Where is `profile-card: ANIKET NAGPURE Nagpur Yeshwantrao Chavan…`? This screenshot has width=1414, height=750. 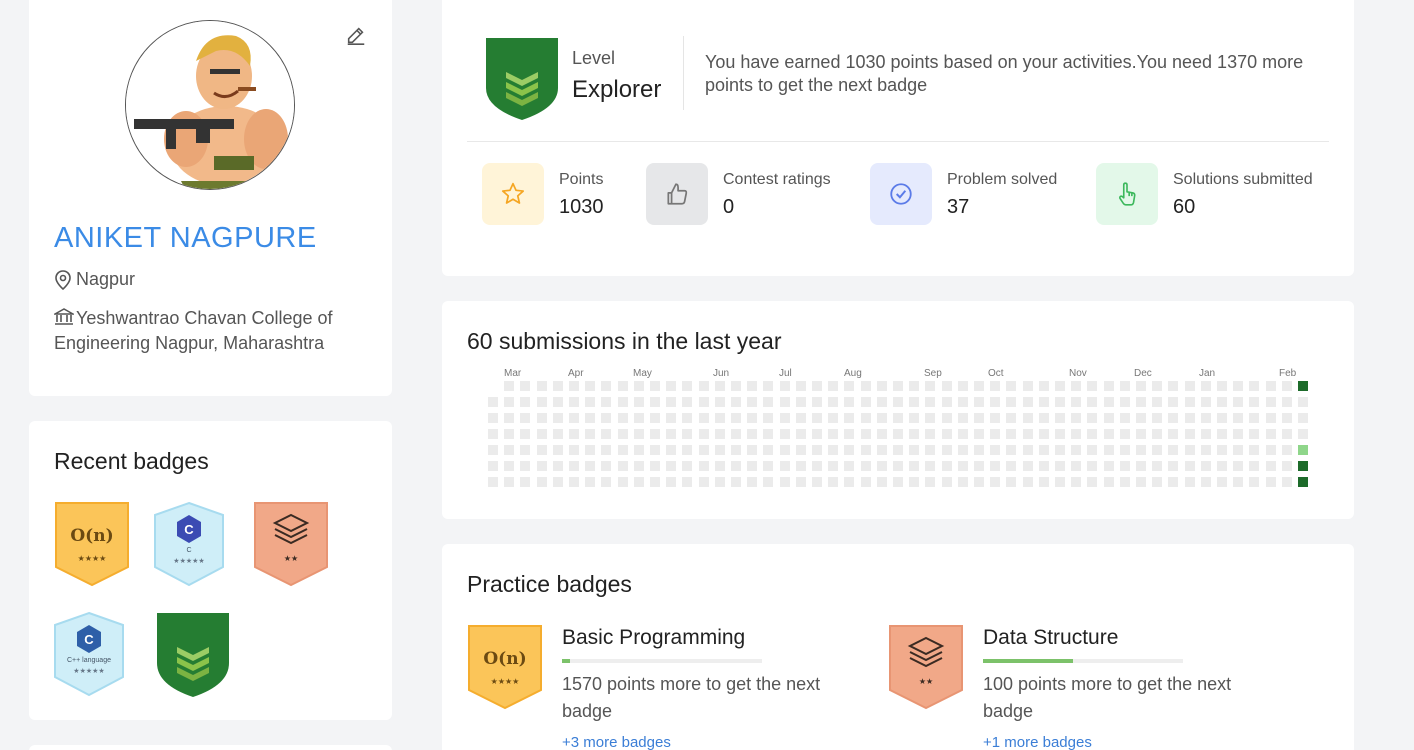 profile-card: ANIKET NAGPURE Nagpur Yeshwantrao Chavan… is located at coordinates (210, 198).